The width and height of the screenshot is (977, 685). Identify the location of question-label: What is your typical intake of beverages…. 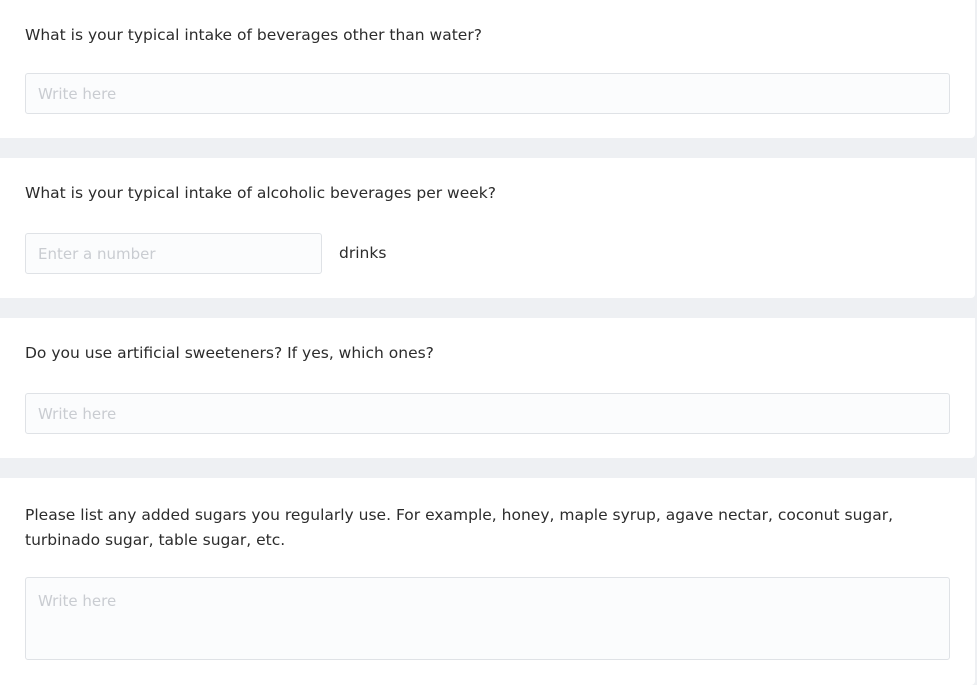
(253, 35).